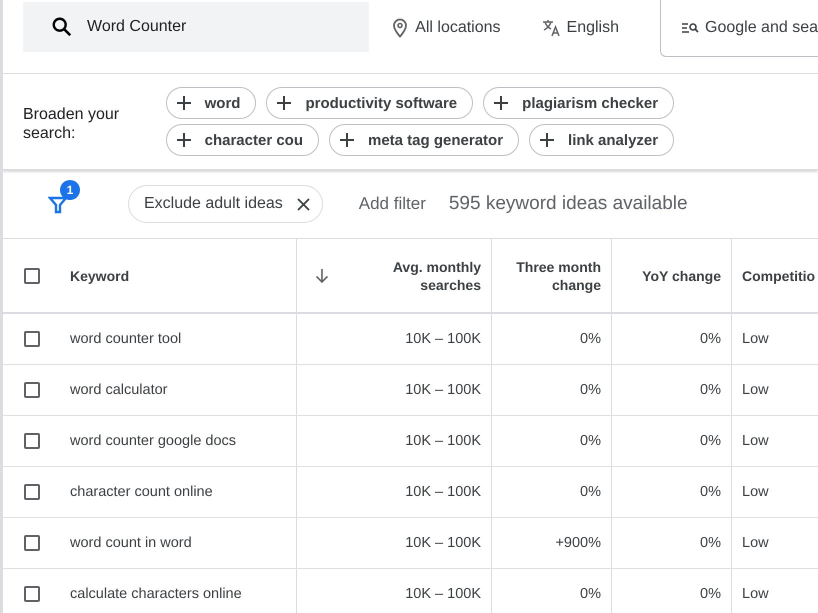 This screenshot has height=613, width=818. Describe the element at coordinates (196, 27) in the screenshot. I see `search-field: Word Counter` at that location.